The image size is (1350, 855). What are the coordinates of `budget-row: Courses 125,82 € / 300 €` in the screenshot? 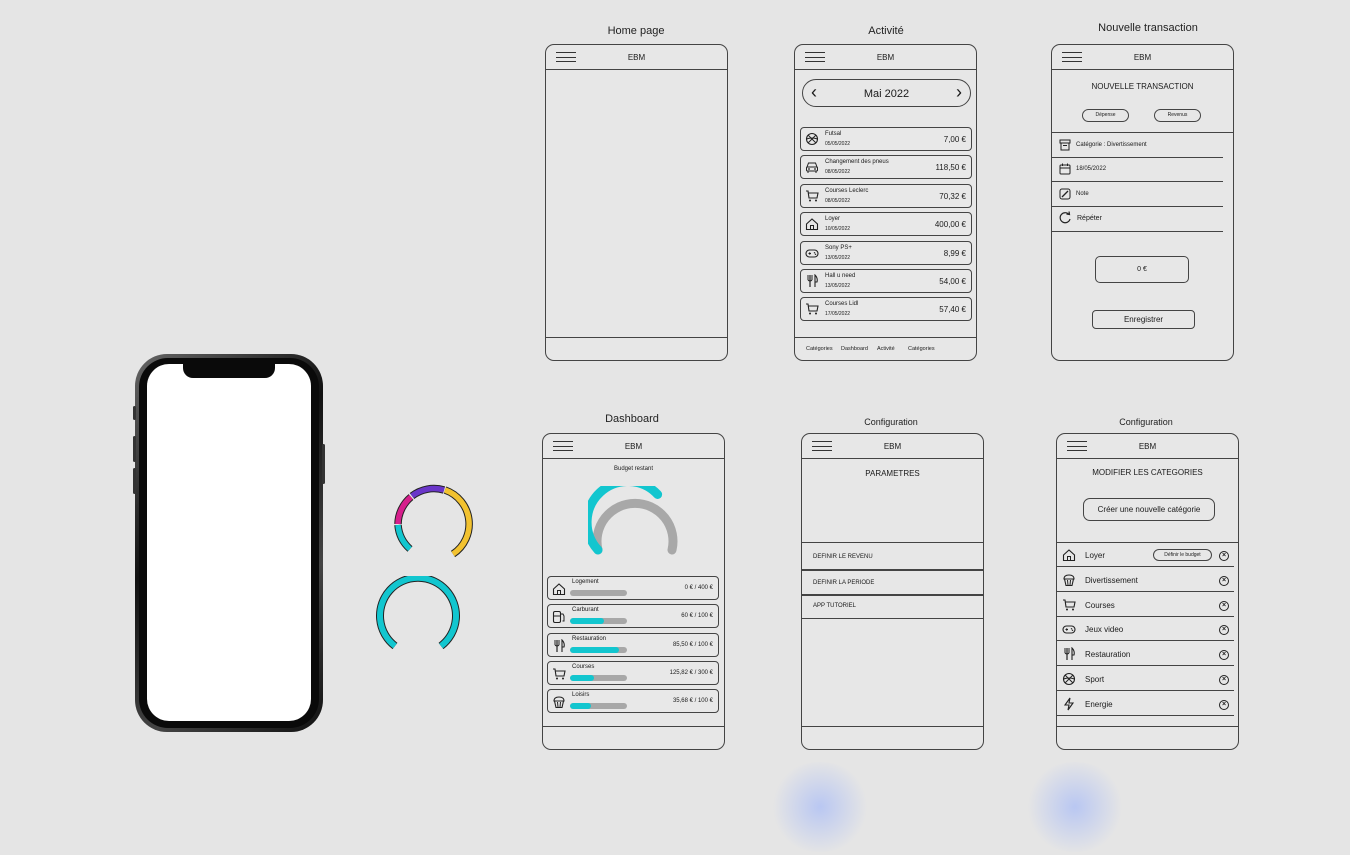 It's located at (633, 673).